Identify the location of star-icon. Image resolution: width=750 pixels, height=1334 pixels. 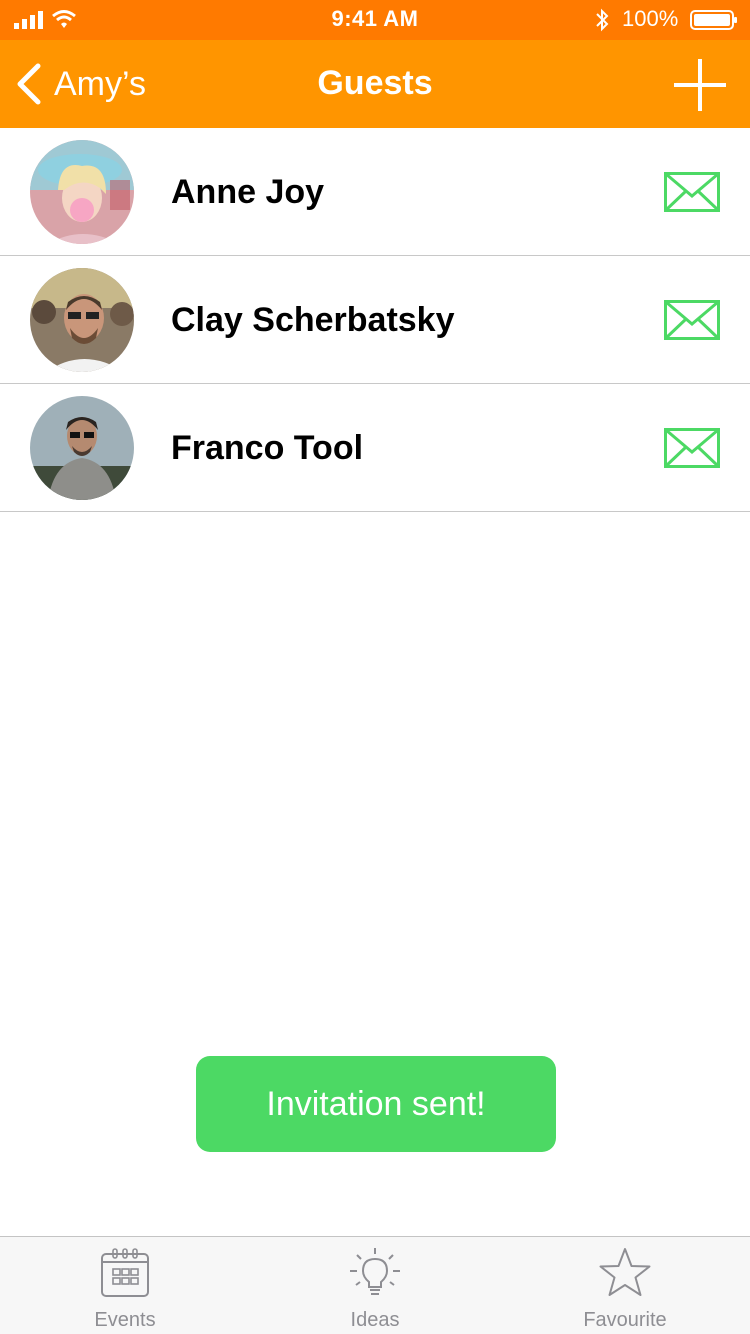
(625, 1272).